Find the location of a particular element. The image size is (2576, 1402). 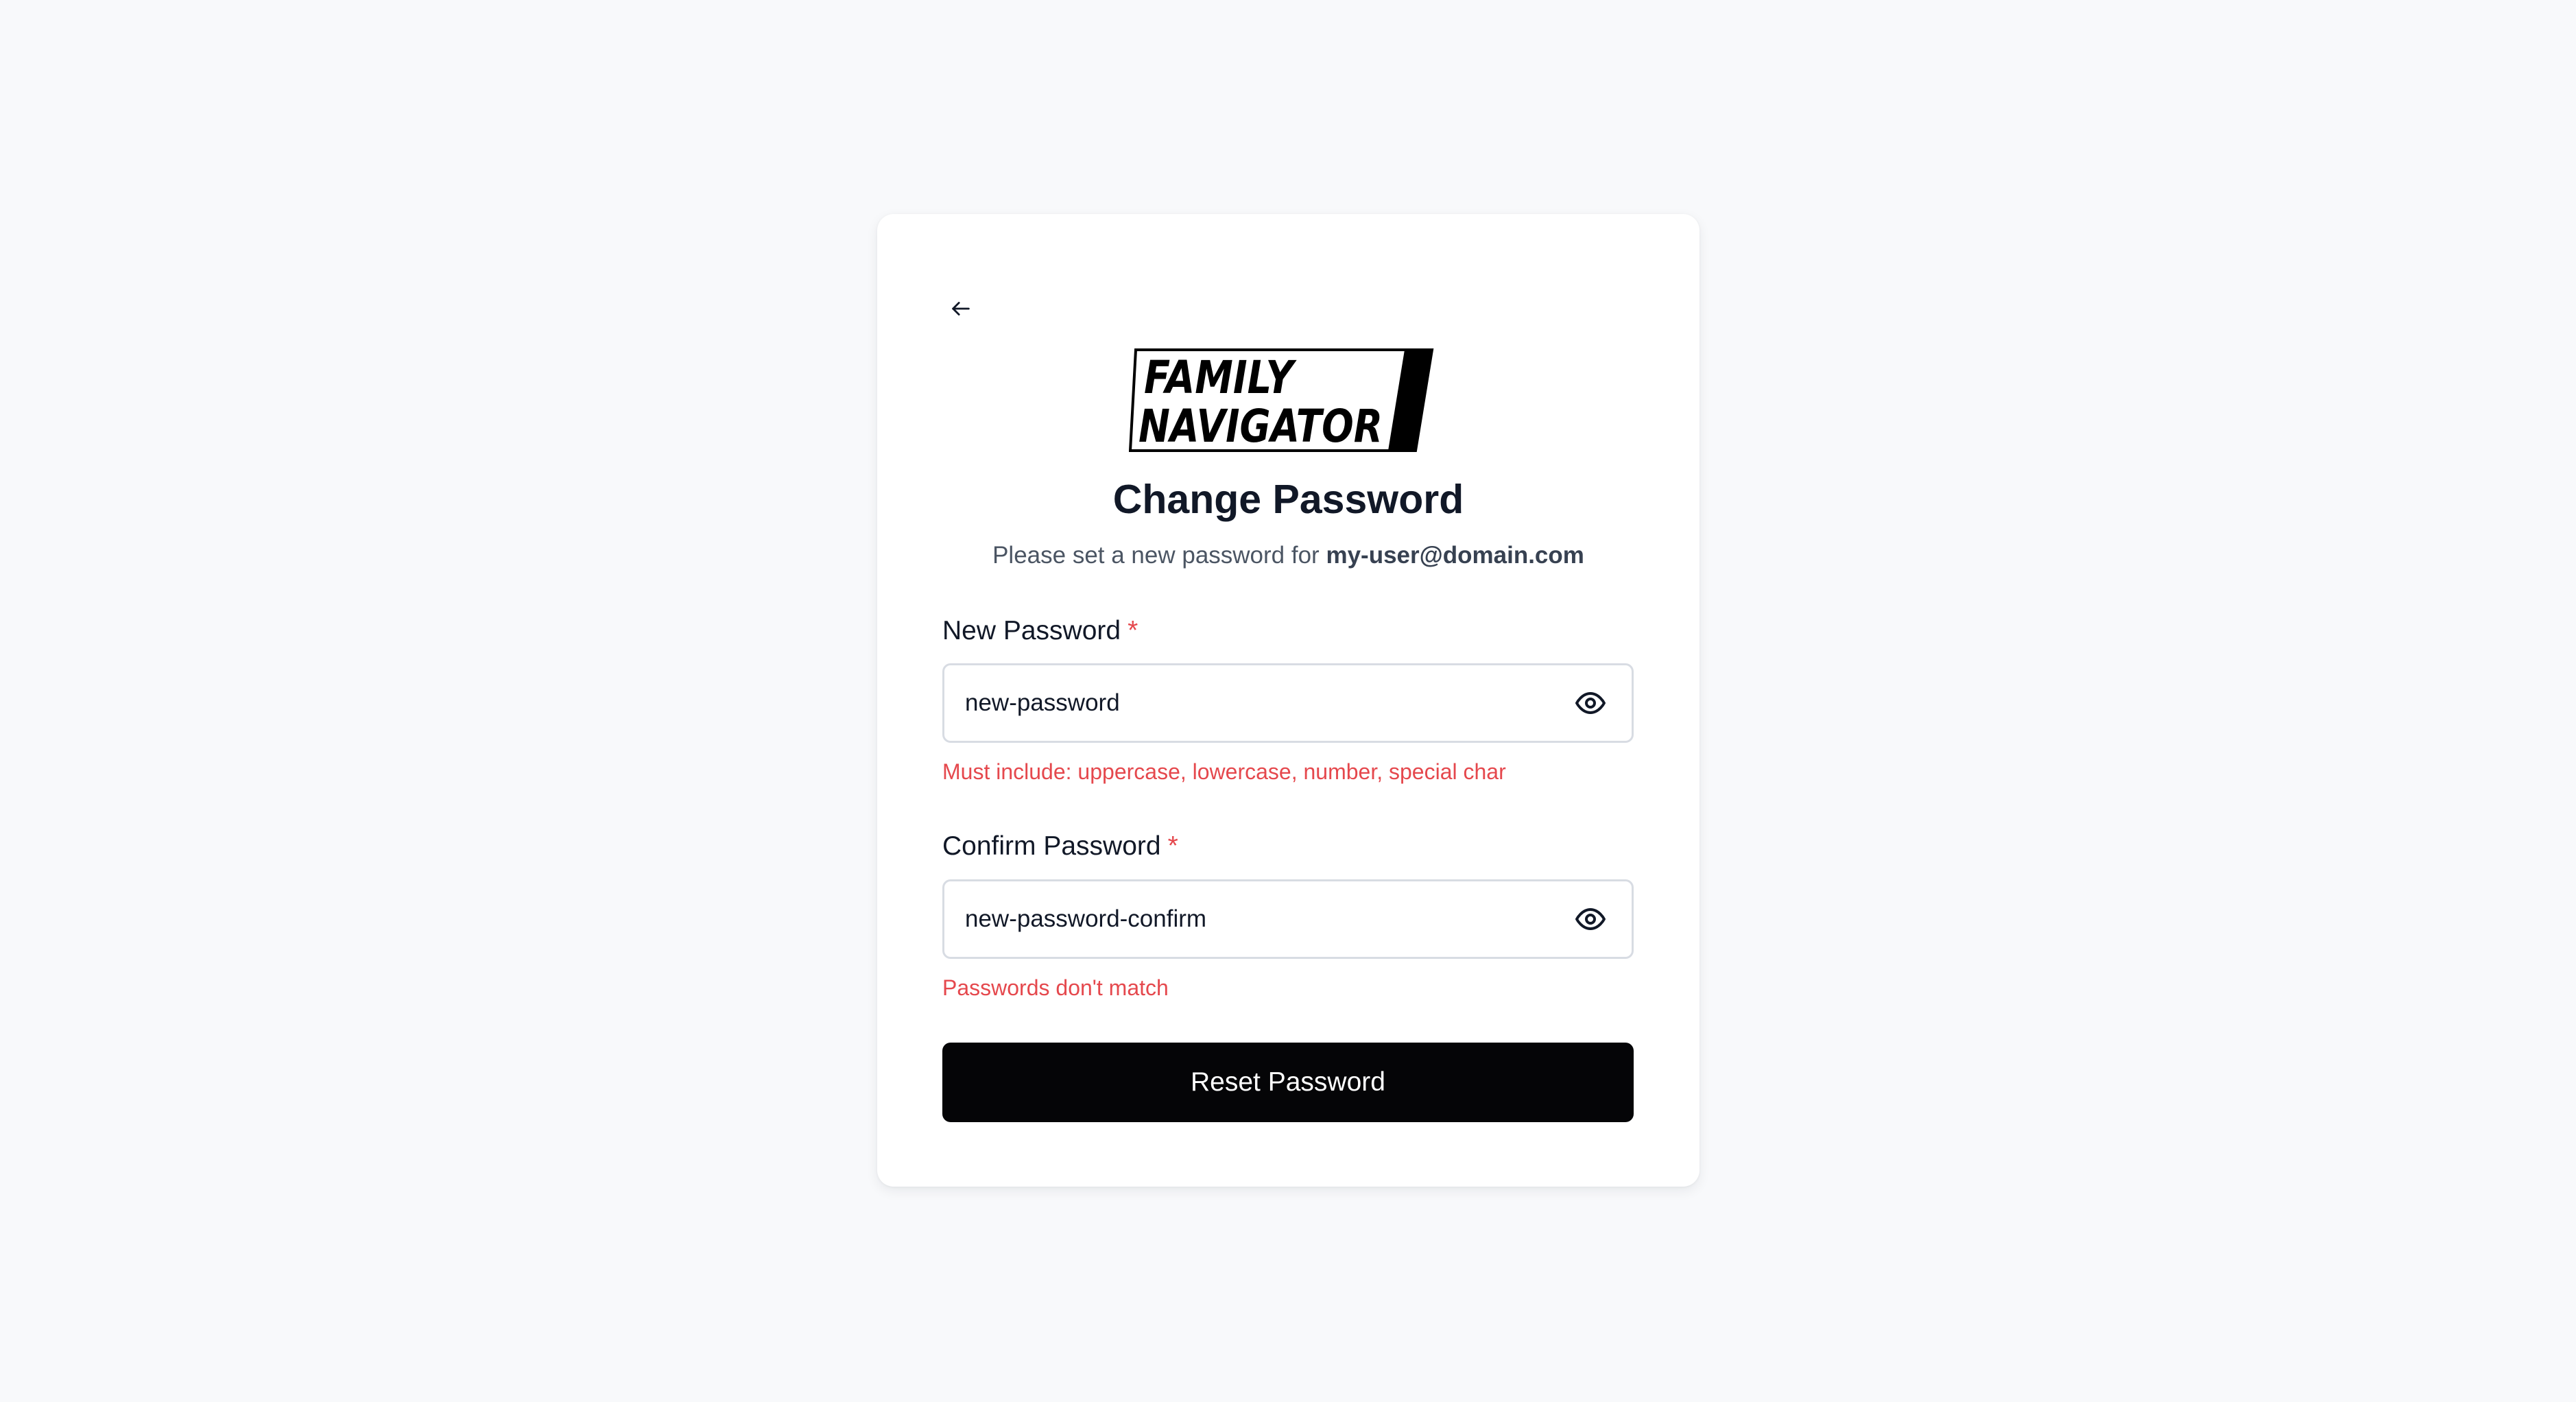

logo-line-1: FAMILY is located at coordinates (1220, 378).